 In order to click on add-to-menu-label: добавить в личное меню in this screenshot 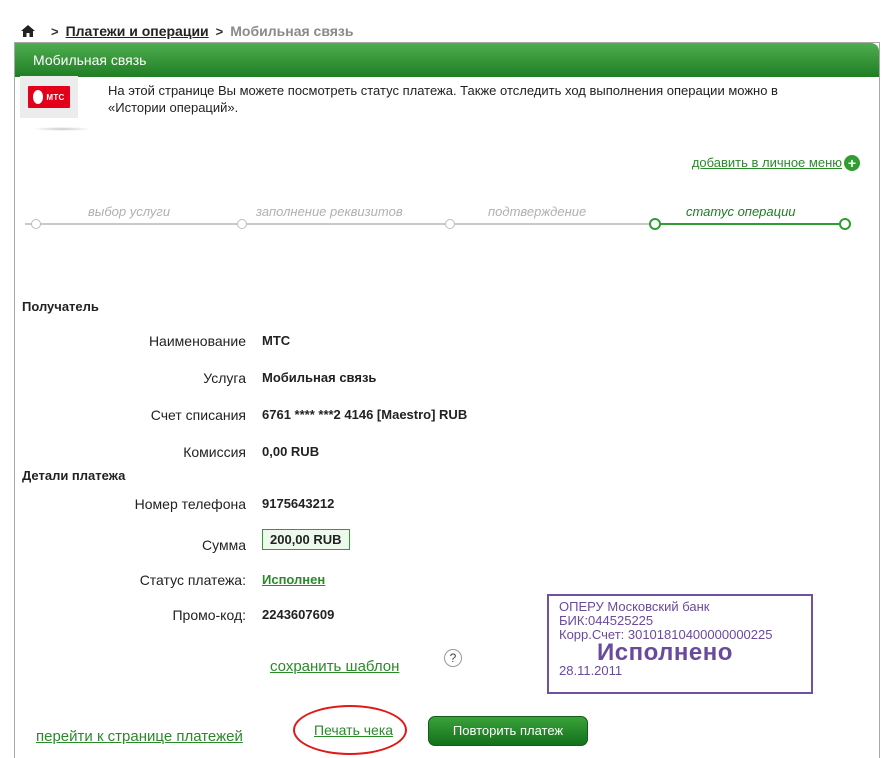, I will do `click(767, 162)`.